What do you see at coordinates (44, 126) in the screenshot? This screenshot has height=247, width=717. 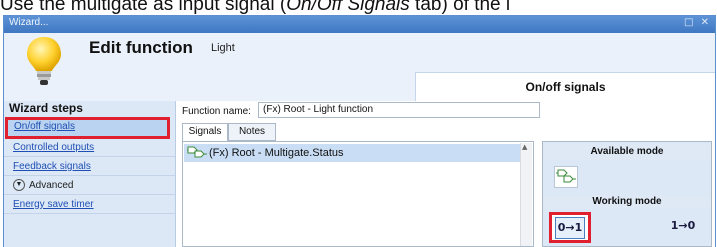 I see `sidebar-item-label: On/off signals` at bounding box center [44, 126].